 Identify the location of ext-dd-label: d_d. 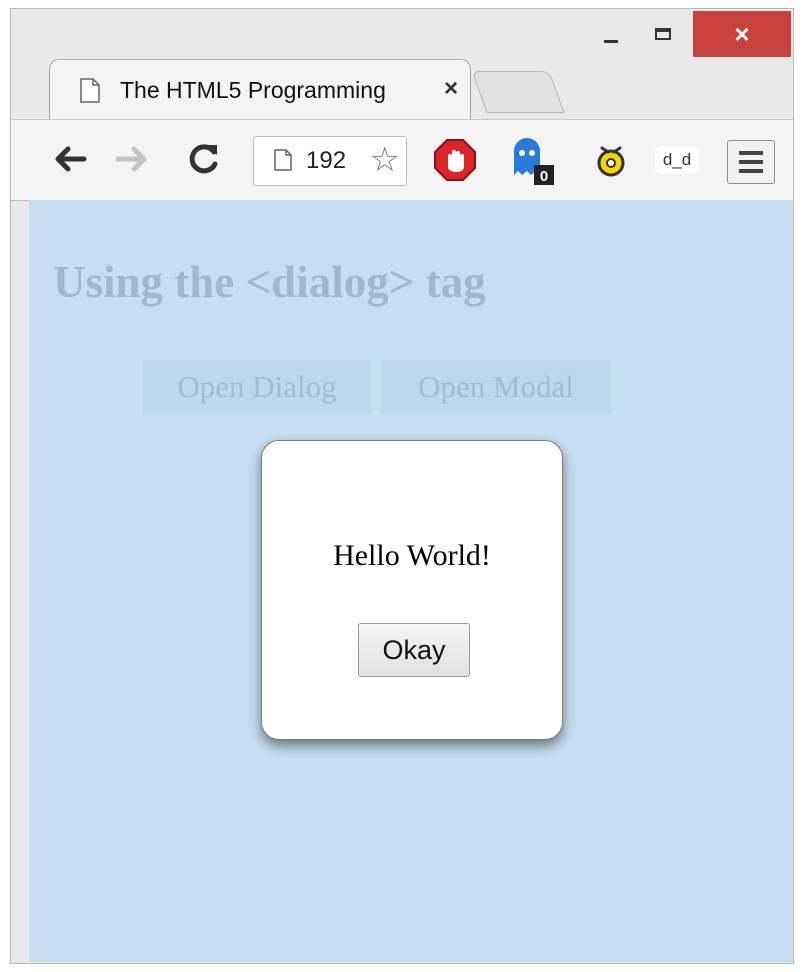
(677, 159).